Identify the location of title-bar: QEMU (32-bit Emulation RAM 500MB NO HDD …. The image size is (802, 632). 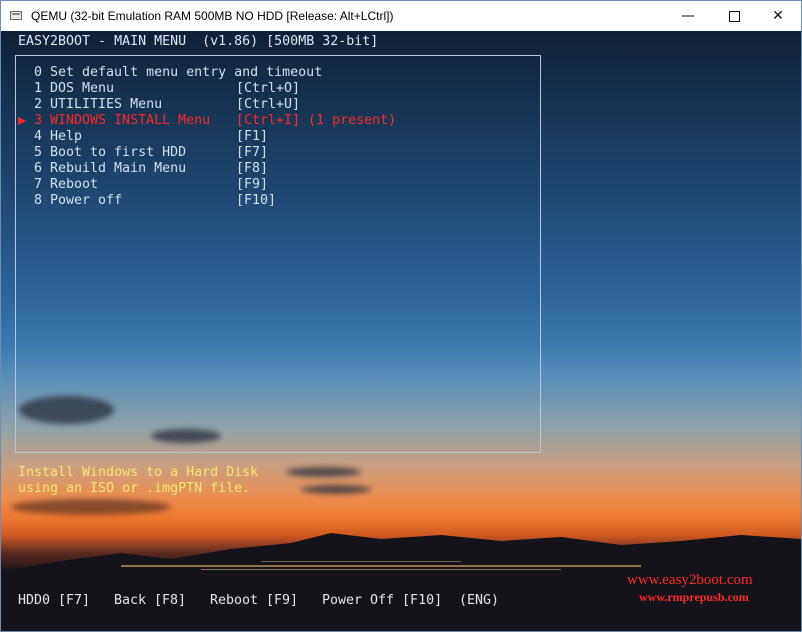
(401, 16).